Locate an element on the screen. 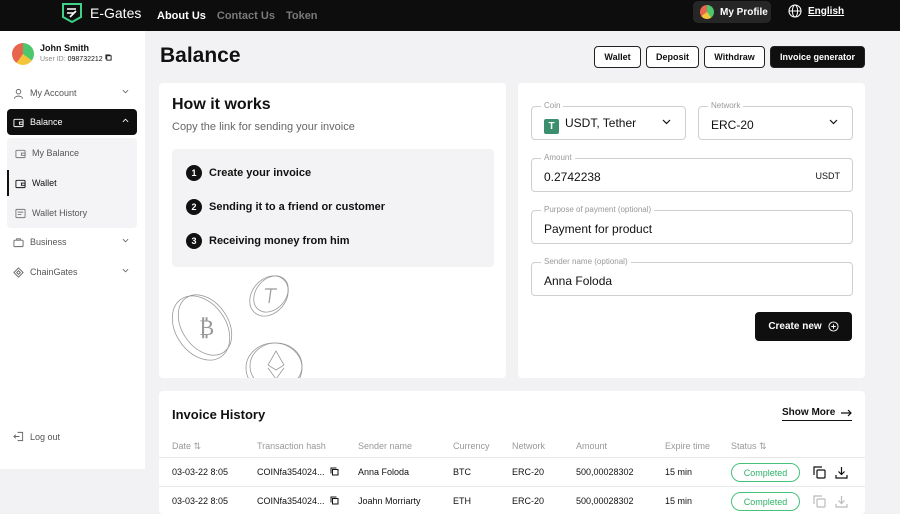  nav-contact-us: Contact Us is located at coordinates (246, 16).